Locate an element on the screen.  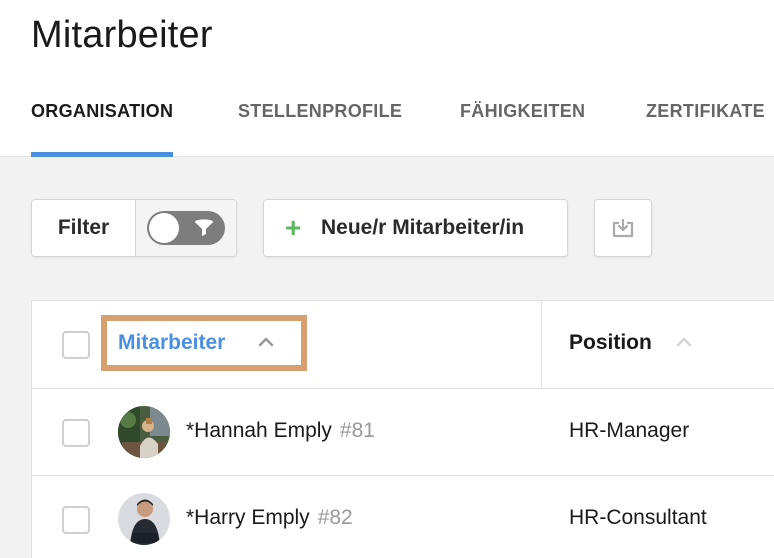
column-header-position: Position is located at coordinates (610, 343).